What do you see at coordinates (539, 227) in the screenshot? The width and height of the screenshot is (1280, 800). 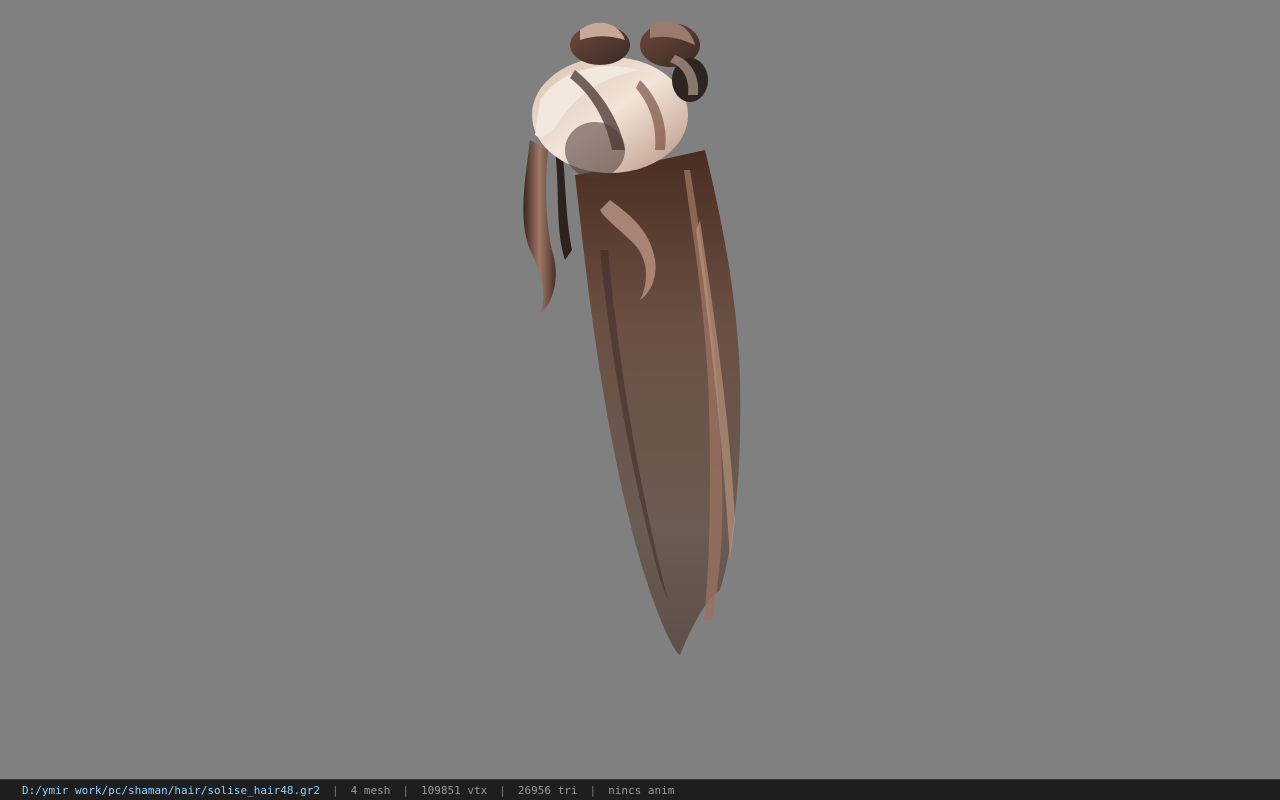 I see `hair-side-strands` at bounding box center [539, 227].